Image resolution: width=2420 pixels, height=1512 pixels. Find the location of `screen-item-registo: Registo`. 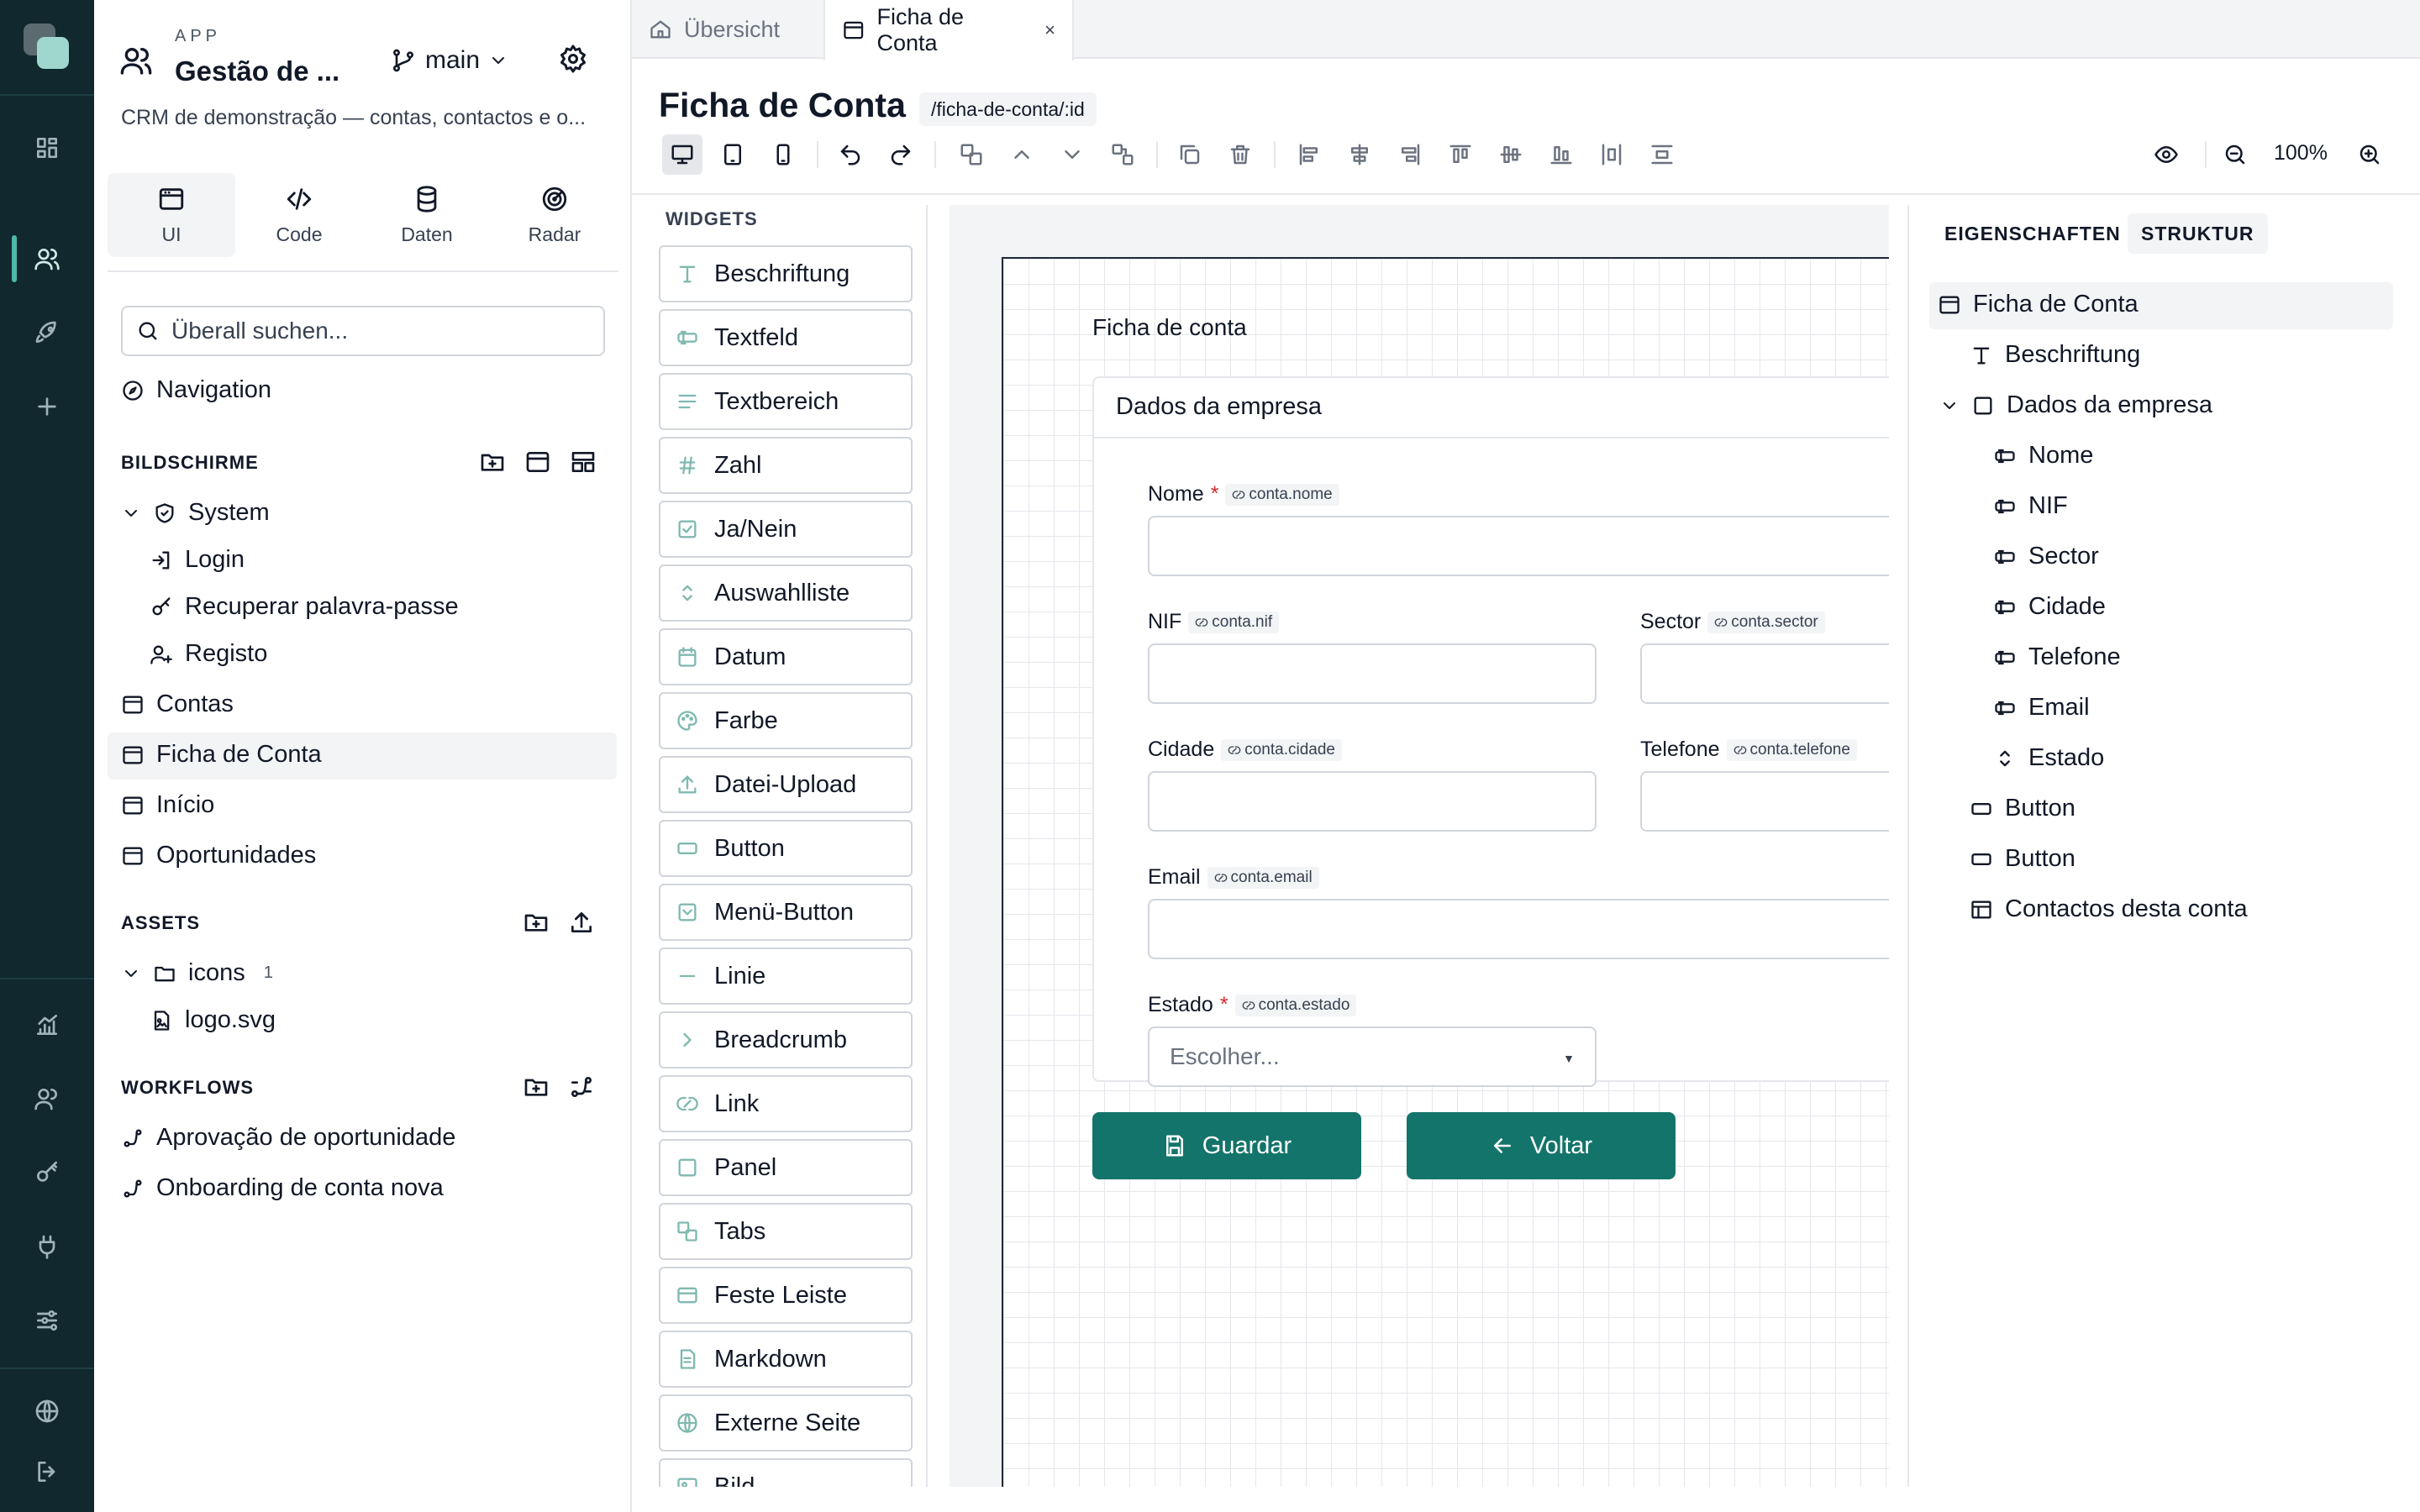

screen-item-registo: Registo is located at coordinates (208, 654).